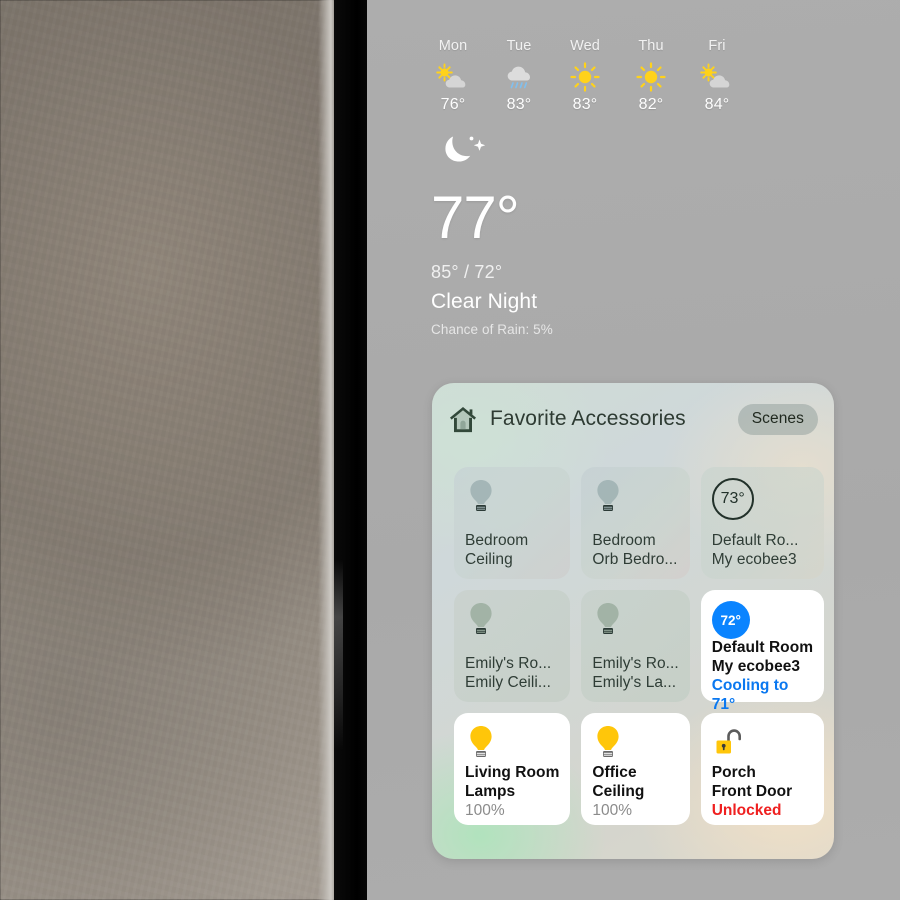 The image size is (900, 900). What do you see at coordinates (762, 523) in the screenshot?
I see `accessory-tile-thermostat-default-room: 73° Default Ro... My ecobee3` at bounding box center [762, 523].